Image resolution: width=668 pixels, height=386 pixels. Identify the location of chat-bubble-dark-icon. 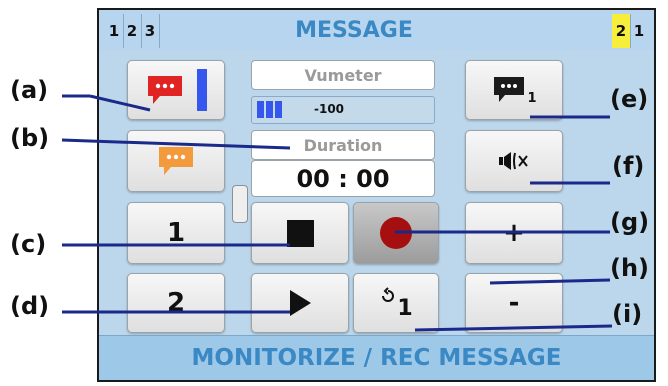
(509, 89).